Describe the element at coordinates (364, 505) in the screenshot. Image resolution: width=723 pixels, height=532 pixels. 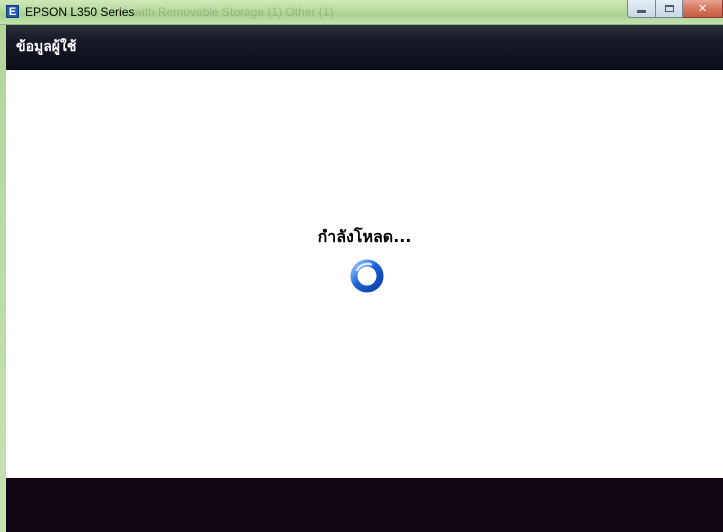
I see `footer-bar` at that location.